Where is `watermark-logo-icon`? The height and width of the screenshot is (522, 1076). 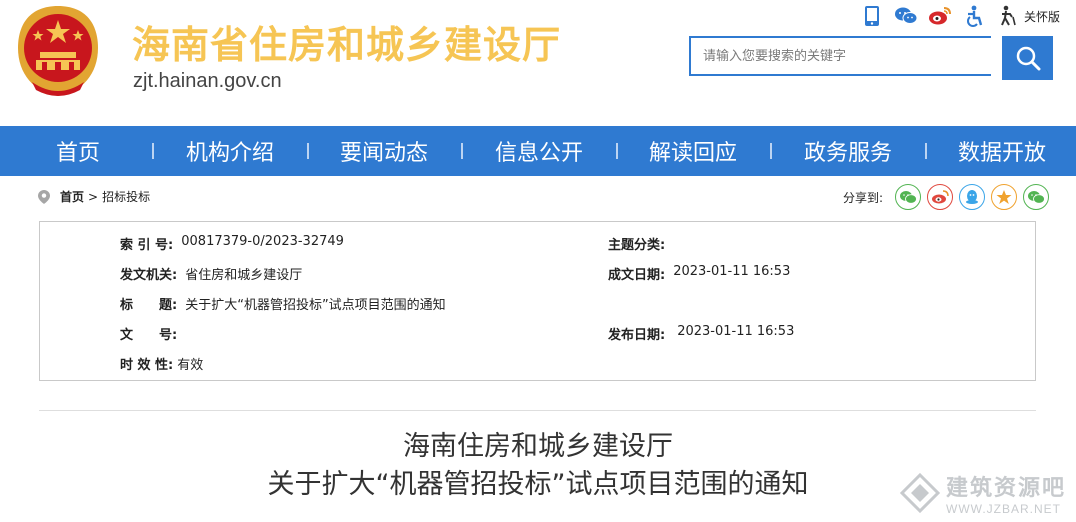
watermark-logo-icon is located at coordinates (920, 493).